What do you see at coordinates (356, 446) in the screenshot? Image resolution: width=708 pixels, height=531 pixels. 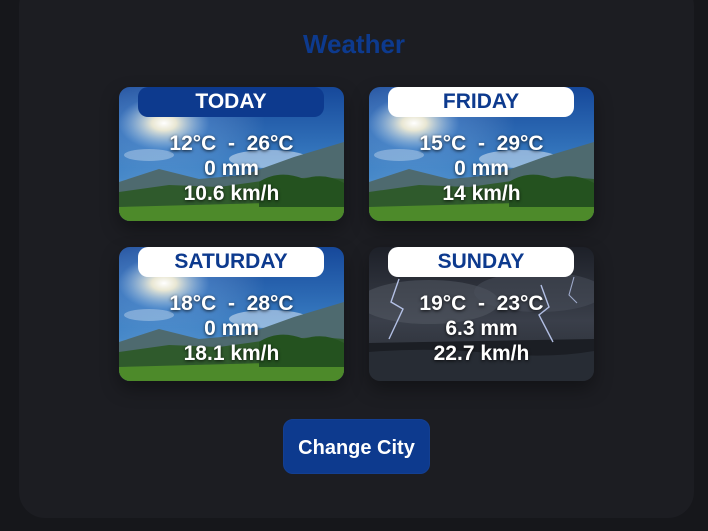 I see `change-city-button: Change City` at bounding box center [356, 446].